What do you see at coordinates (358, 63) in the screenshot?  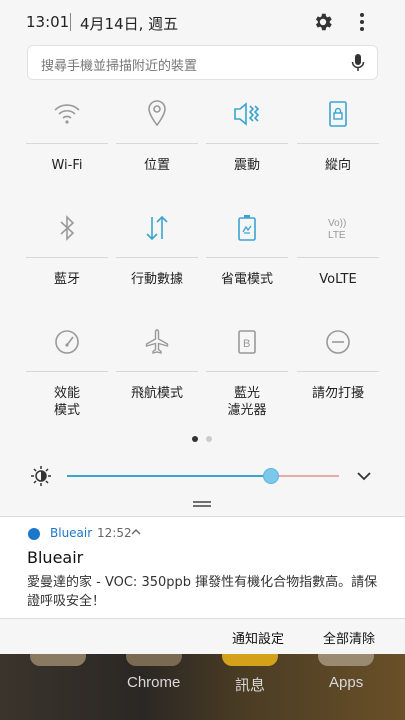 I see `microphone-icon` at bounding box center [358, 63].